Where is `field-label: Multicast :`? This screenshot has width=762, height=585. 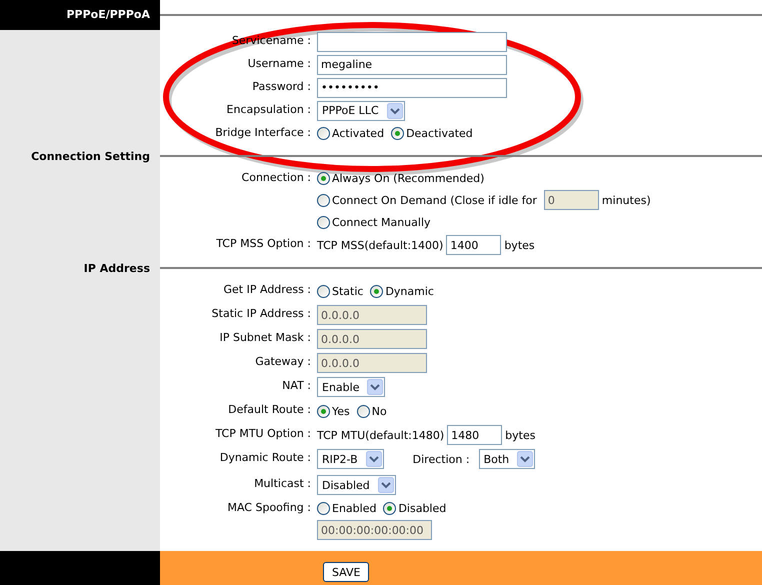 field-label: Multicast : is located at coordinates (282, 483).